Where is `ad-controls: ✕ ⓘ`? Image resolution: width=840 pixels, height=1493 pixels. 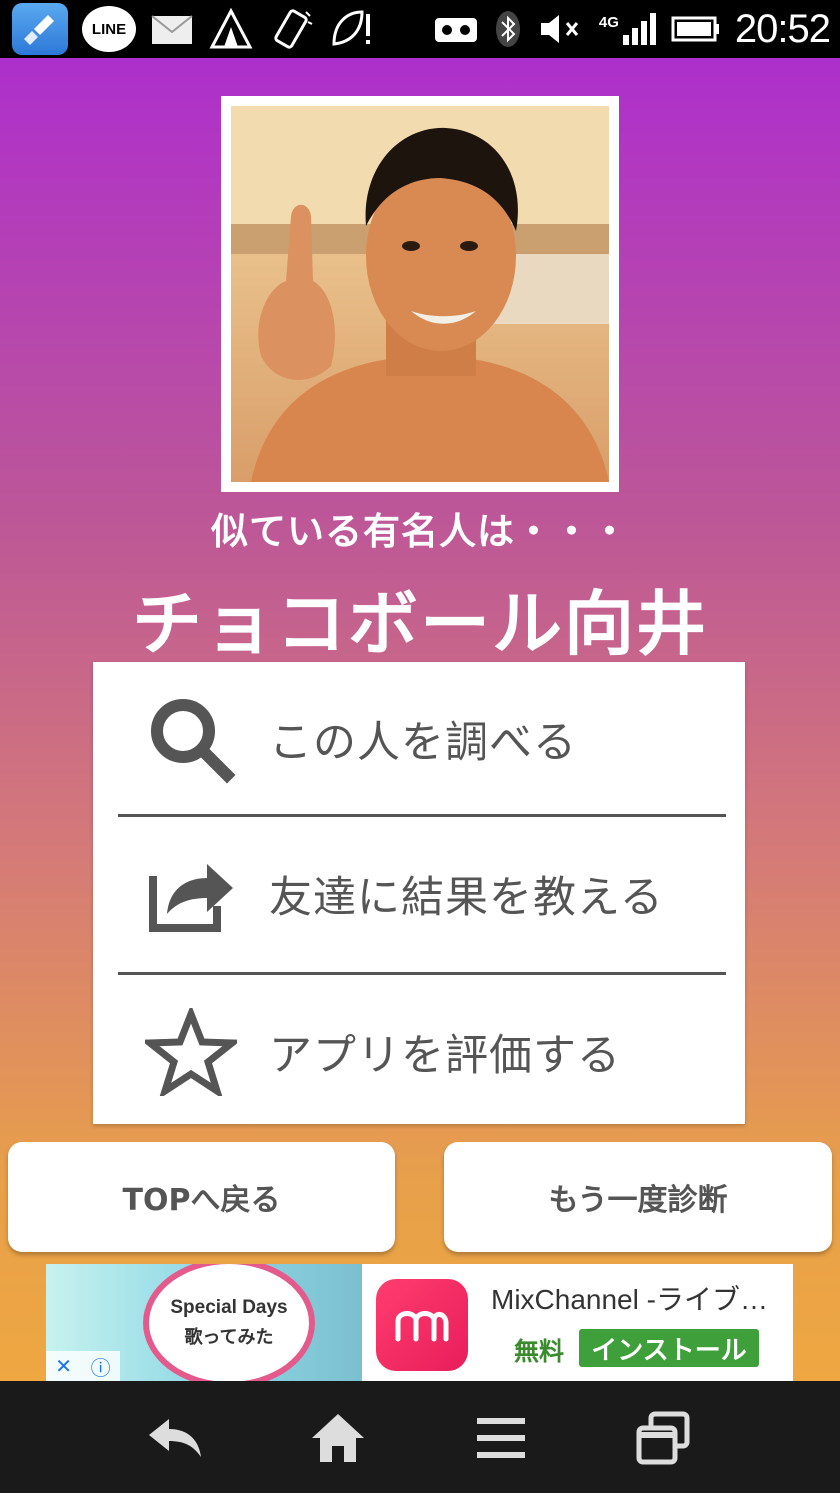 ad-controls: ✕ ⓘ is located at coordinates (83, 1366).